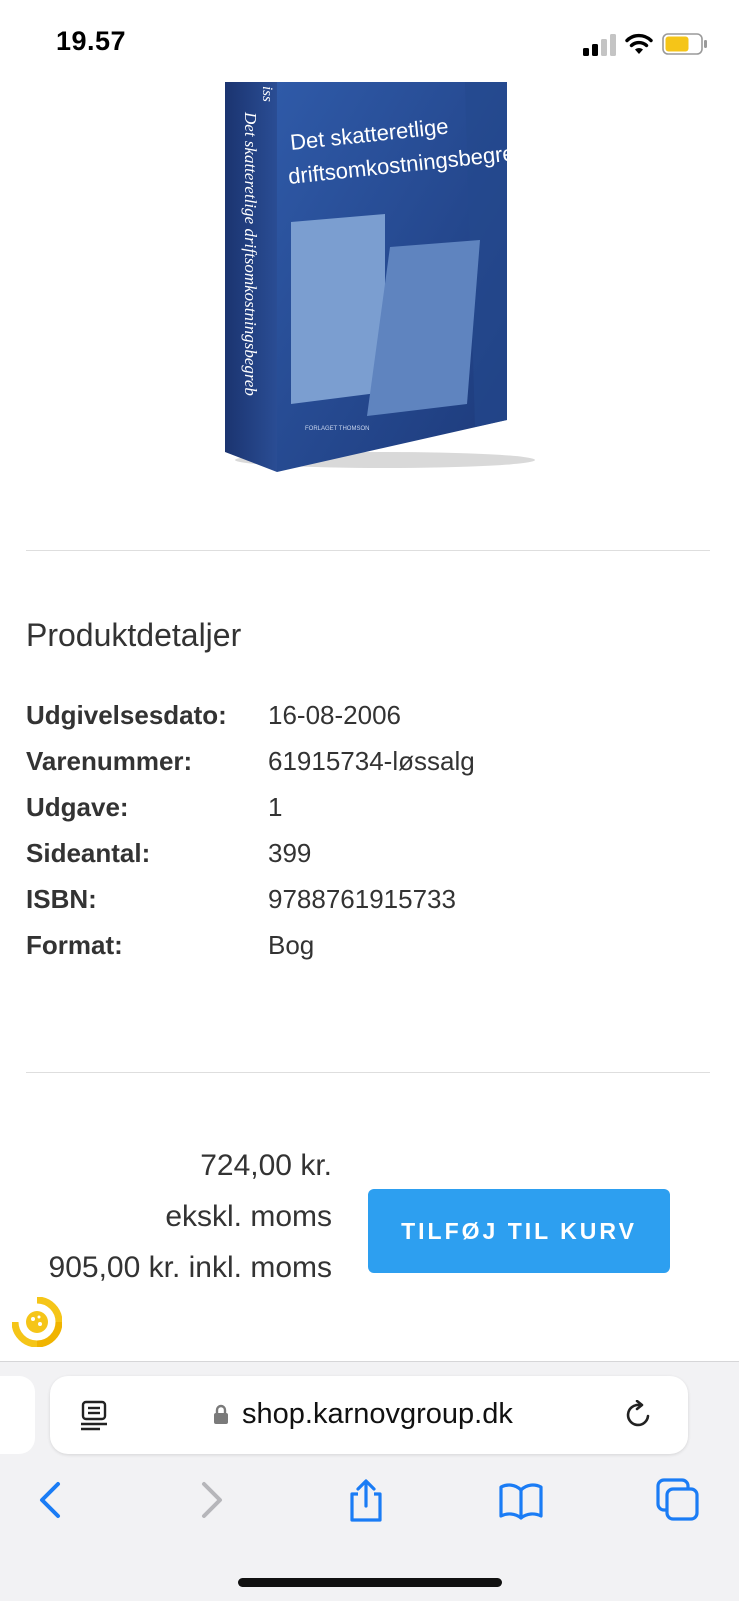  Describe the element at coordinates (368, 550) in the screenshot. I see `divider-top` at that location.